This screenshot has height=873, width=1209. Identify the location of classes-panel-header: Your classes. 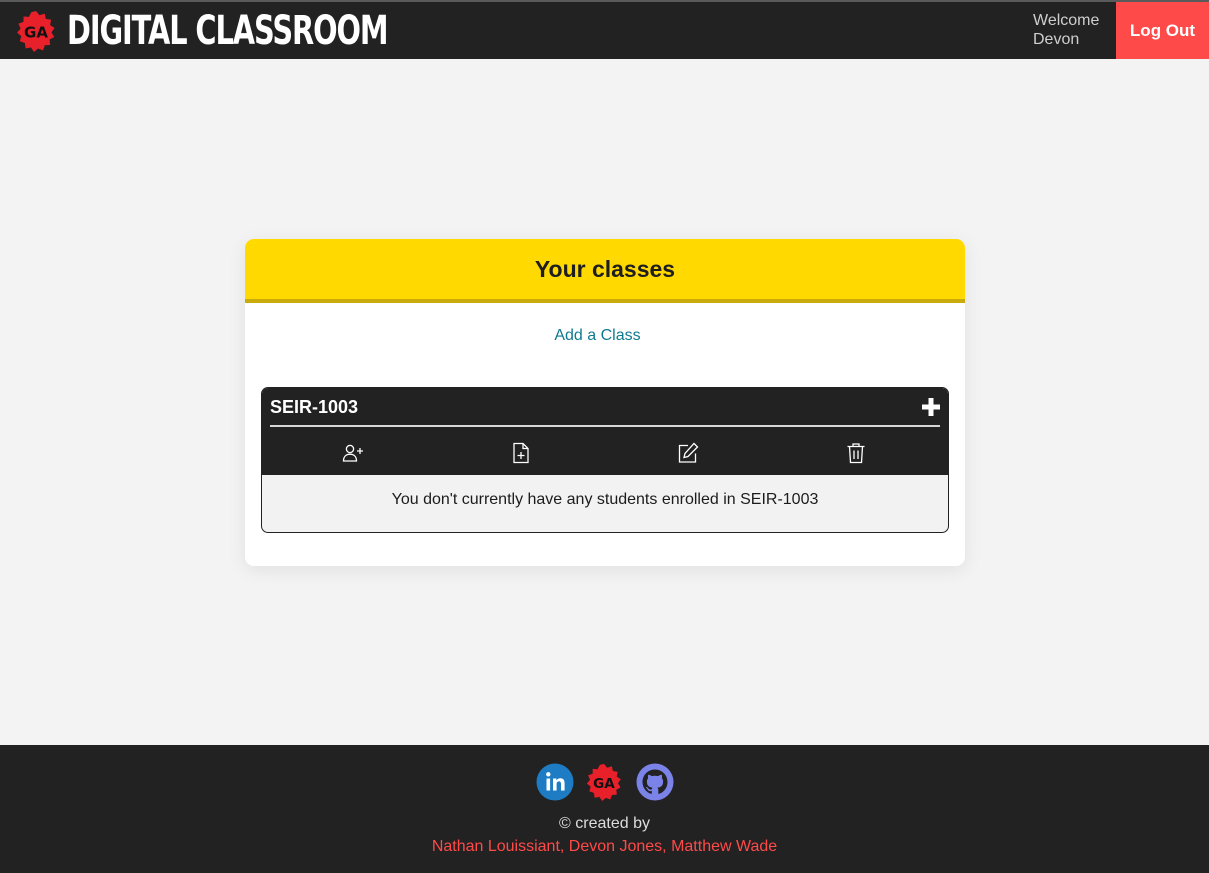
(605, 271).